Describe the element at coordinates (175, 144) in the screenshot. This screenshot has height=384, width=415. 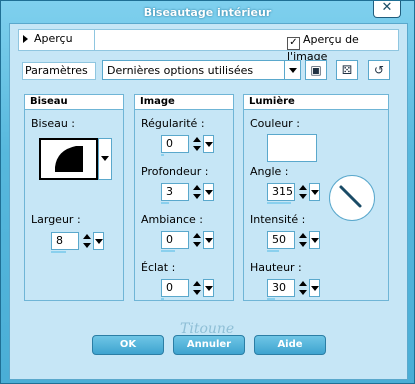
I see `smoothness-value: 0` at that location.